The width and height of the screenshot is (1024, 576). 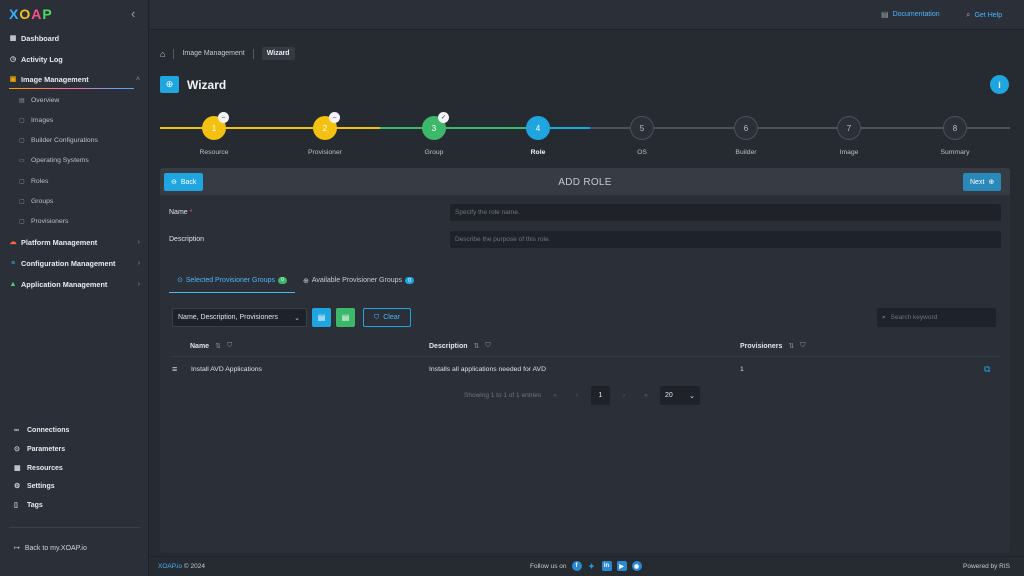 I want to click on sidebar-subitem-operating-systems: ▭ Operating Systems, so click(x=74, y=160).